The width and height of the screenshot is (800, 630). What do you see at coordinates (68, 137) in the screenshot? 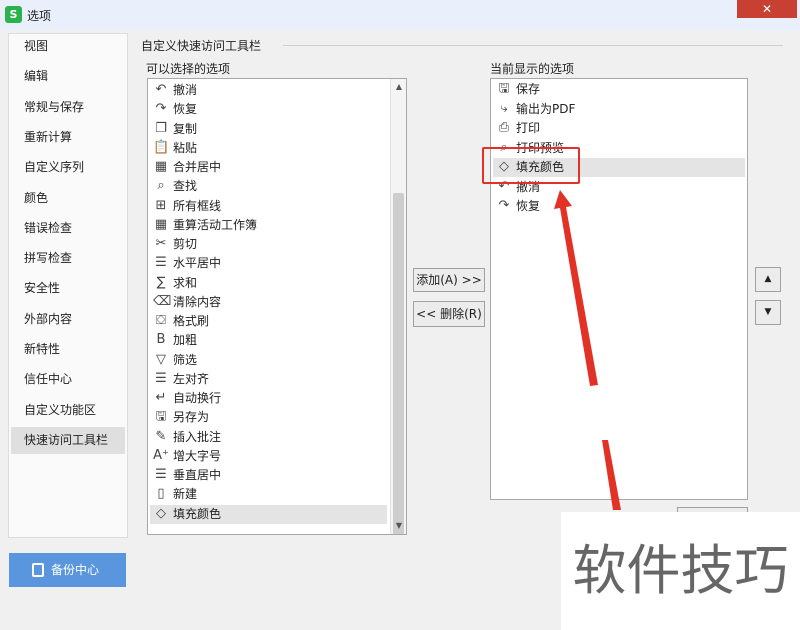
I see `nav-item: 重新计算` at bounding box center [68, 137].